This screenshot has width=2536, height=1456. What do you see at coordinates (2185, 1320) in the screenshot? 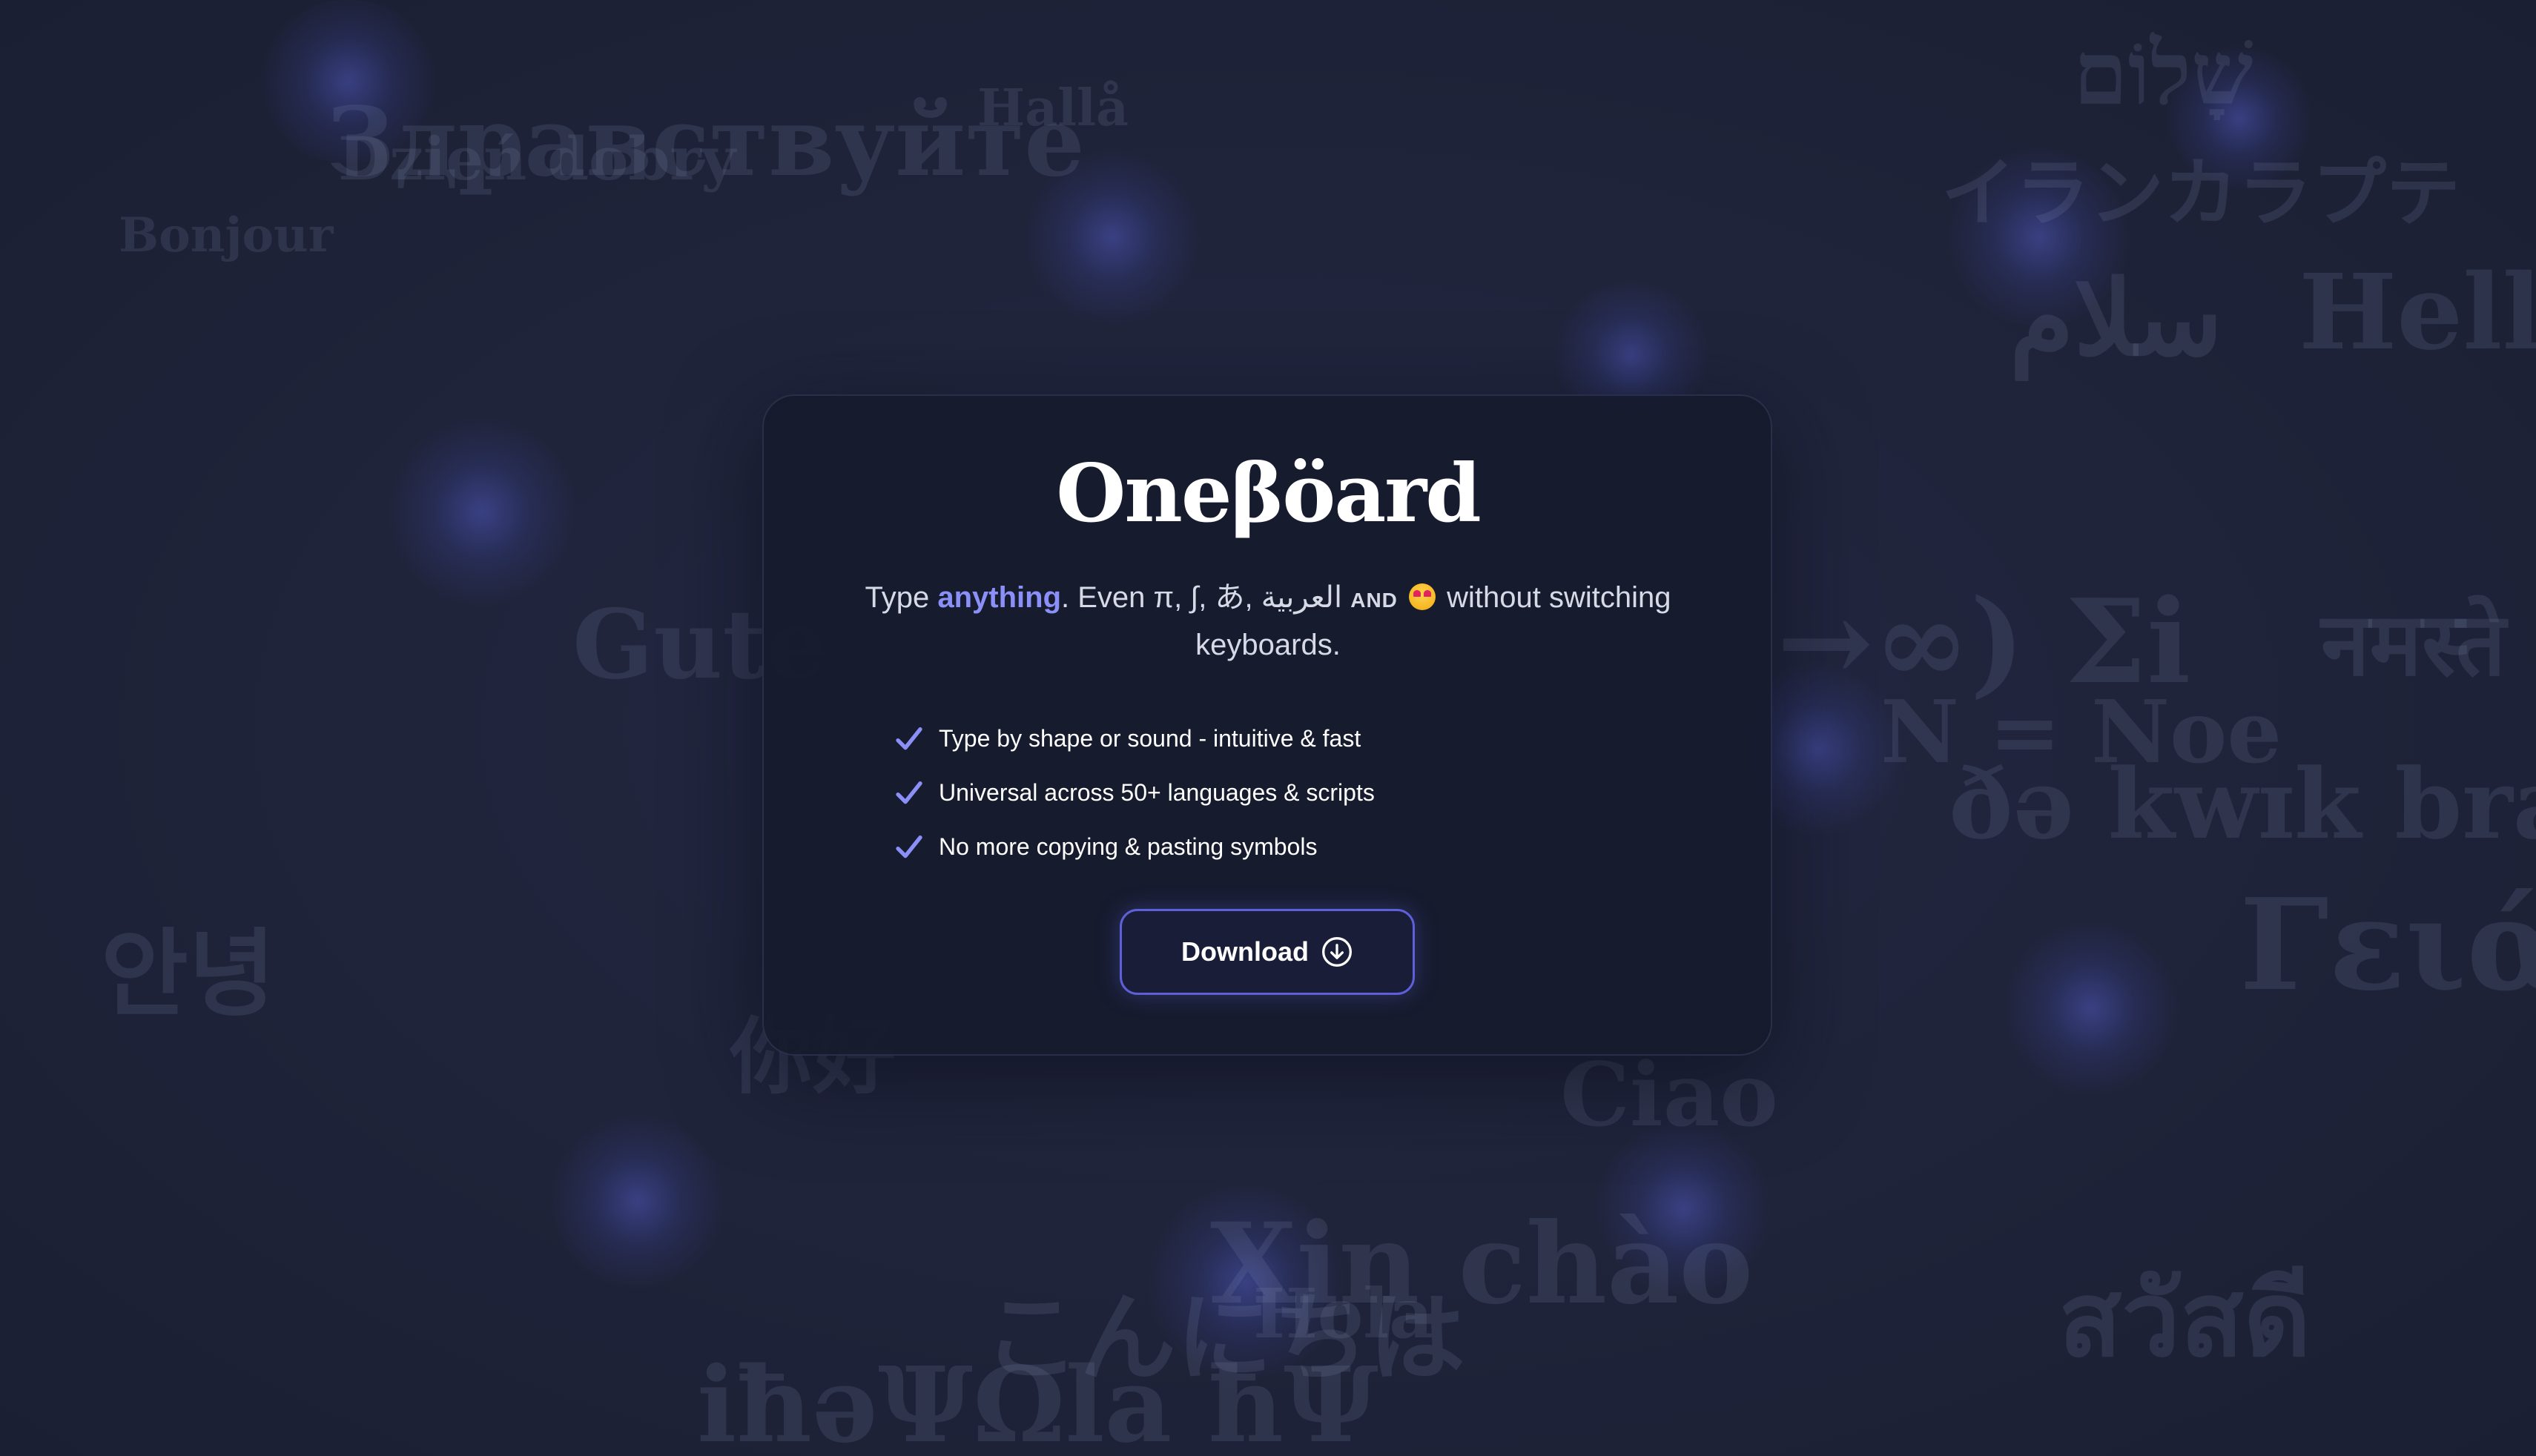
I see `background-greeting: สวัสดี` at bounding box center [2185, 1320].